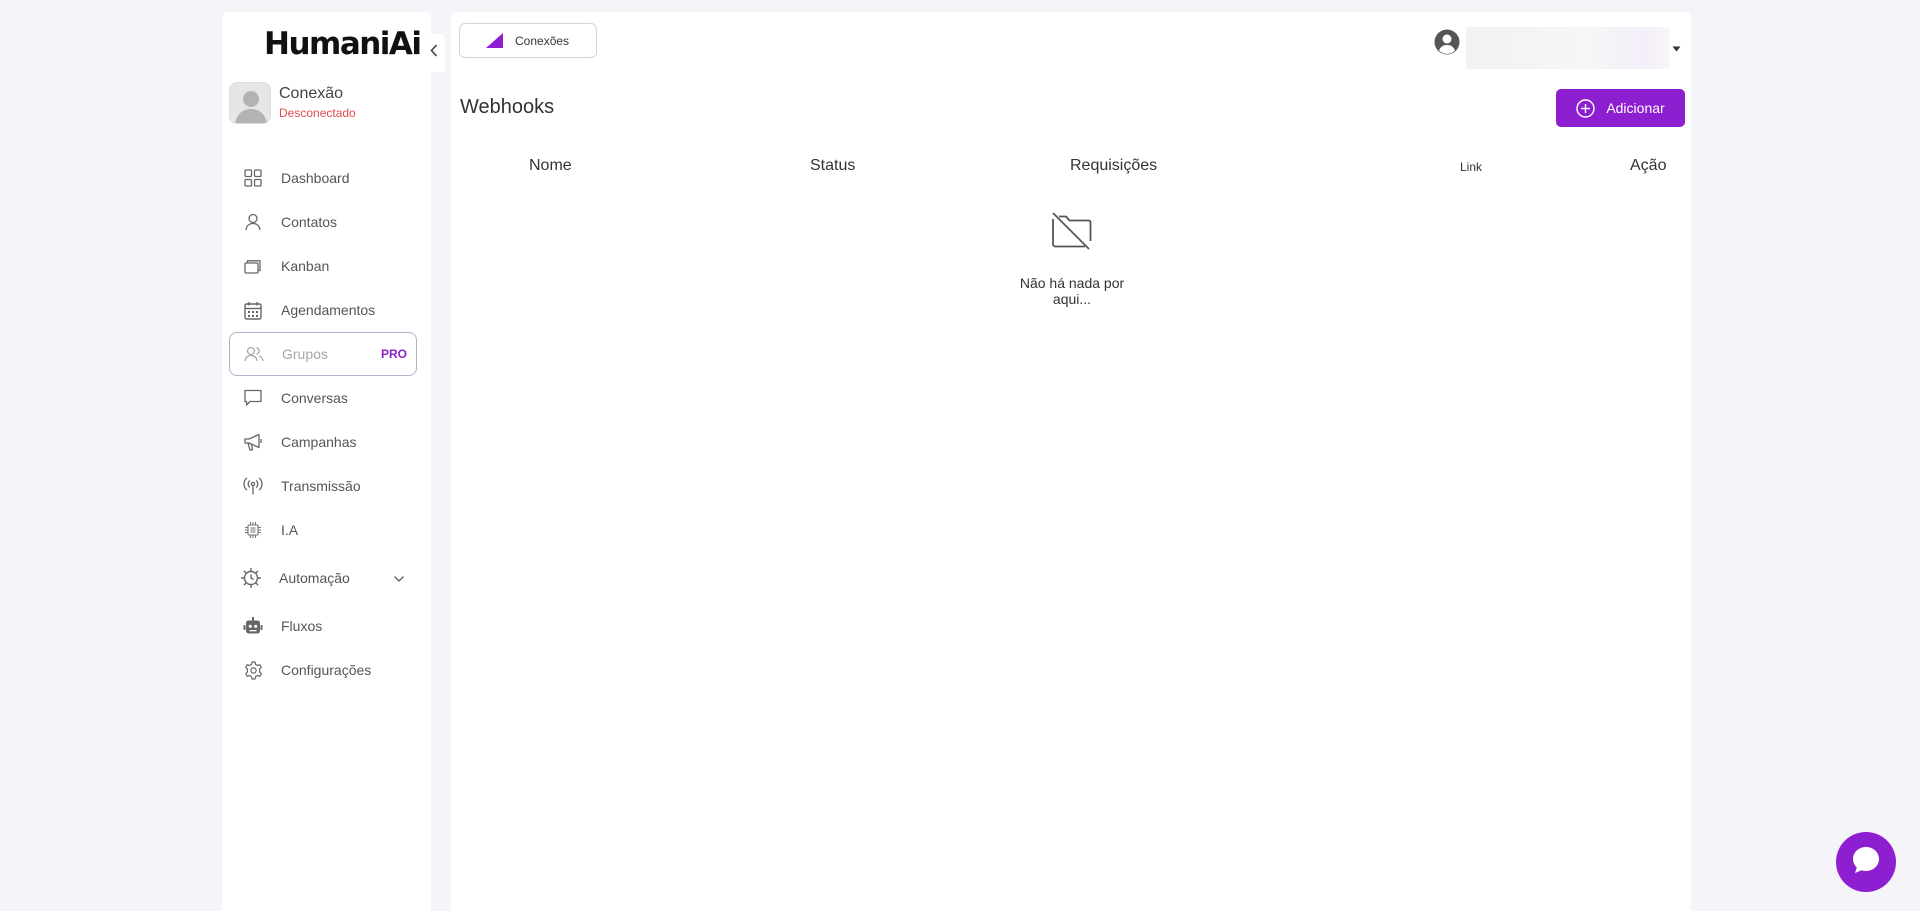  Describe the element at coordinates (833, 165) in the screenshot. I see `column-header-status: Status` at that location.